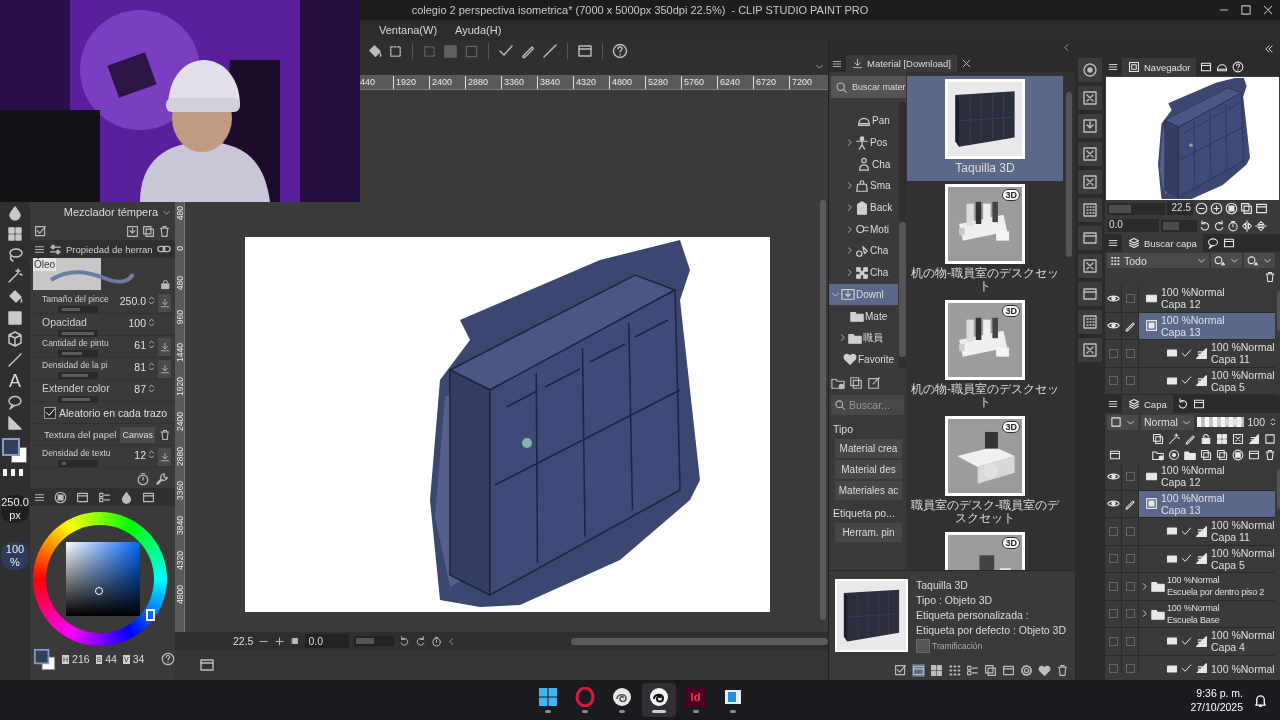 Image resolution: width=1280 pixels, height=720 pixels. Describe the element at coordinates (1193, 619) in the screenshot. I see `layer-name: Escuela Base` at that location.